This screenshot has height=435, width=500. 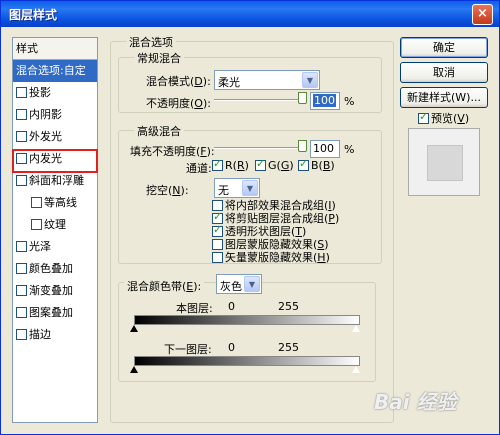 I want to click on style-item-outer-glow: 外发光, so click(x=55, y=137).